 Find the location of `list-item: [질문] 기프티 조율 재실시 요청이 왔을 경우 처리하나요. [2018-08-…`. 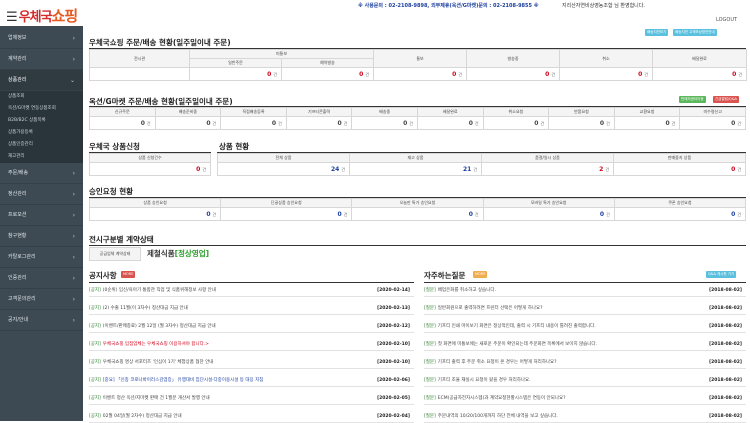

list-item: [질문] 기프티 조율 재실시 요청이 왔을 경우 처리하나요. [2018-08-… is located at coordinates (585, 381).